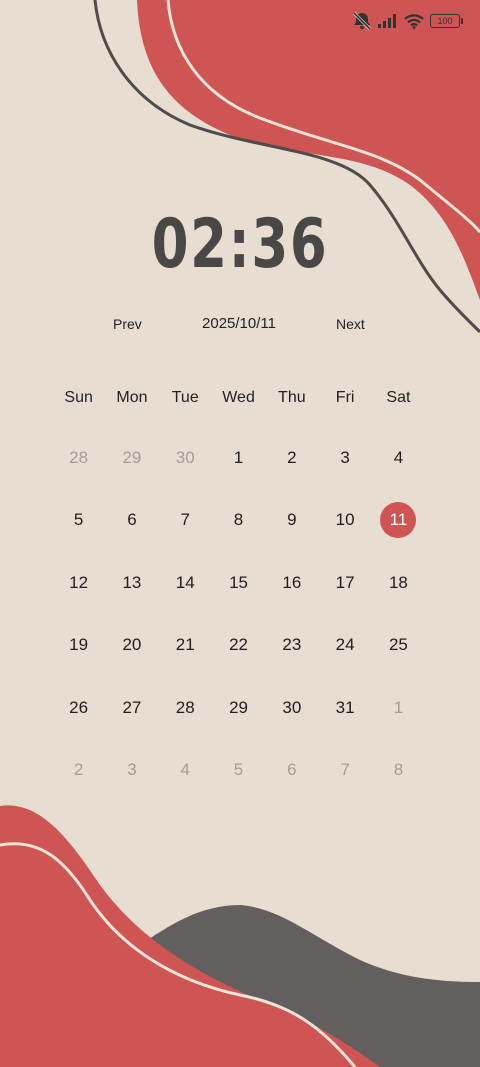  Describe the element at coordinates (398, 397) in the screenshot. I see `weekday-label: Sat` at that location.